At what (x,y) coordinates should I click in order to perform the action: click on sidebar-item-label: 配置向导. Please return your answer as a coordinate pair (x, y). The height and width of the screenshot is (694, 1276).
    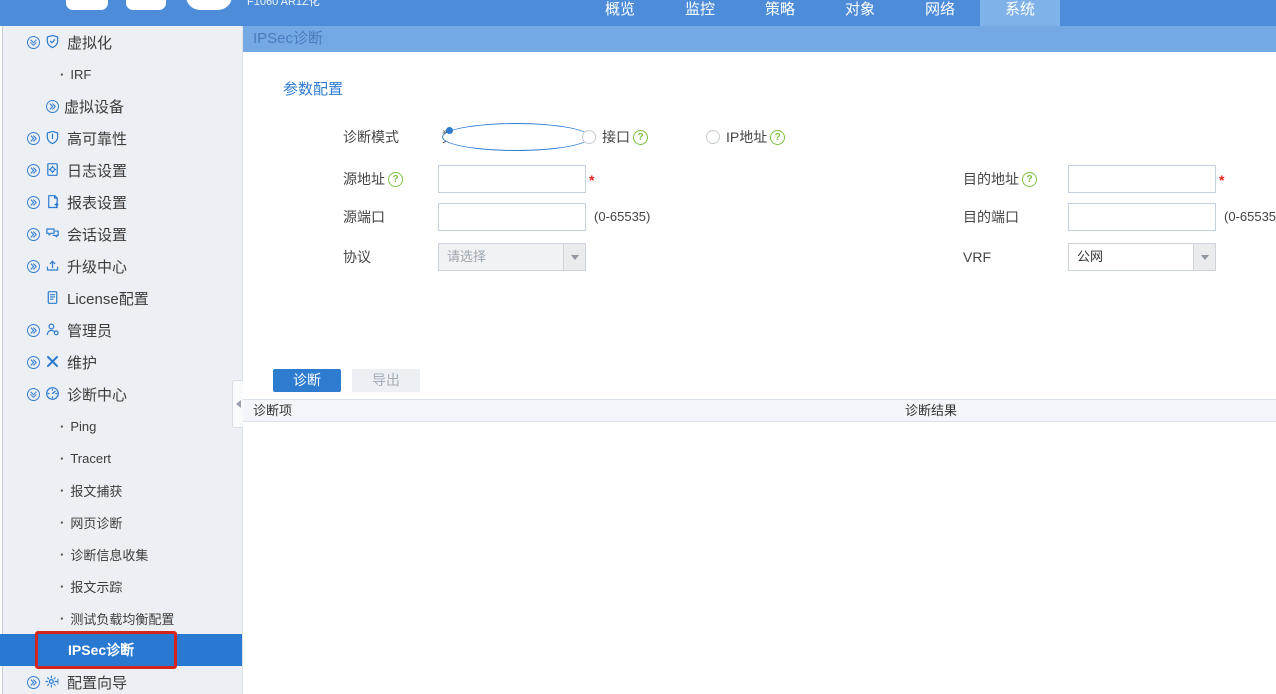
    Looking at the image, I should click on (97, 683).